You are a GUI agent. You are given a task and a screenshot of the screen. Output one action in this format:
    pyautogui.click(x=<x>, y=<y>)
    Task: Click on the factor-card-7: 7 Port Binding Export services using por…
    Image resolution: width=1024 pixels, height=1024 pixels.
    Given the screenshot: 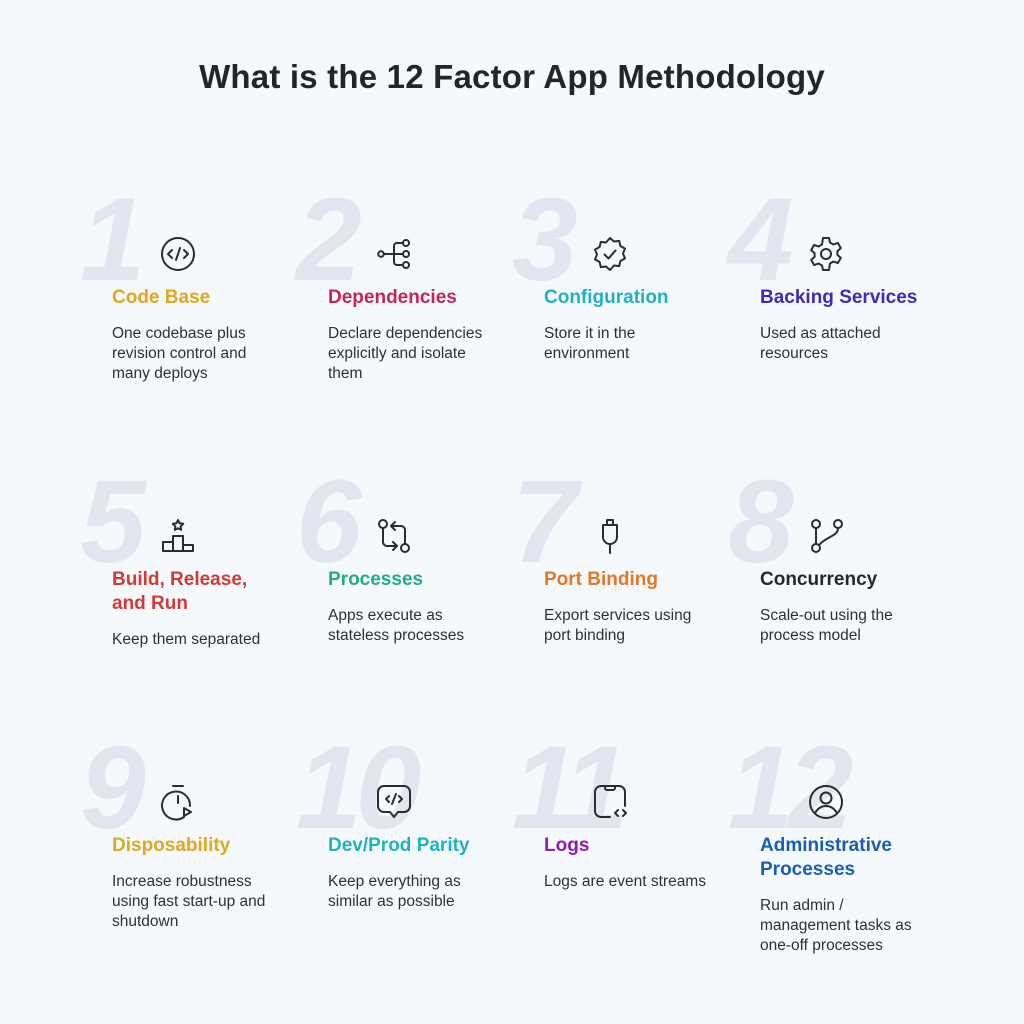 What is the action you would take?
    pyautogui.click(x=612, y=579)
    